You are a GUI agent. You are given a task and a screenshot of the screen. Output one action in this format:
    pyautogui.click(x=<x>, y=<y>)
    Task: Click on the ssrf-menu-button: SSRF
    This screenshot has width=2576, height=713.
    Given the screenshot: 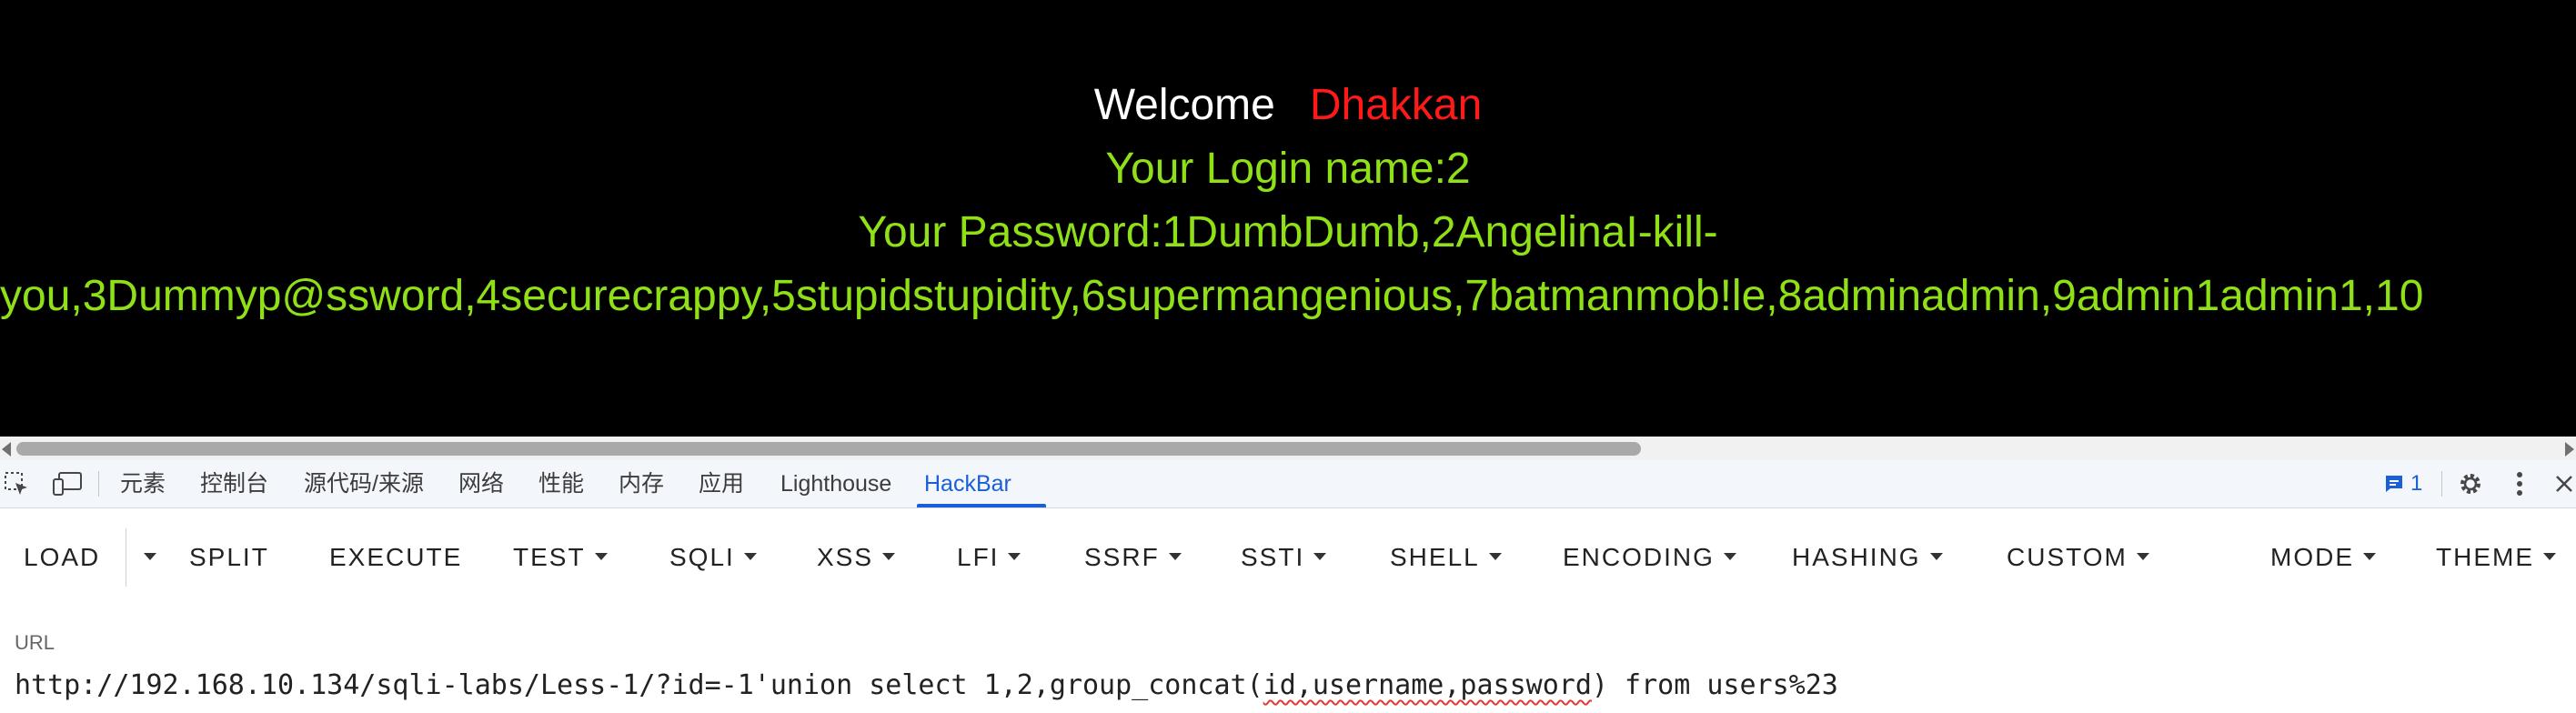 What is the action you would take?
    pyautogui.click(x=1133, y=557)
    